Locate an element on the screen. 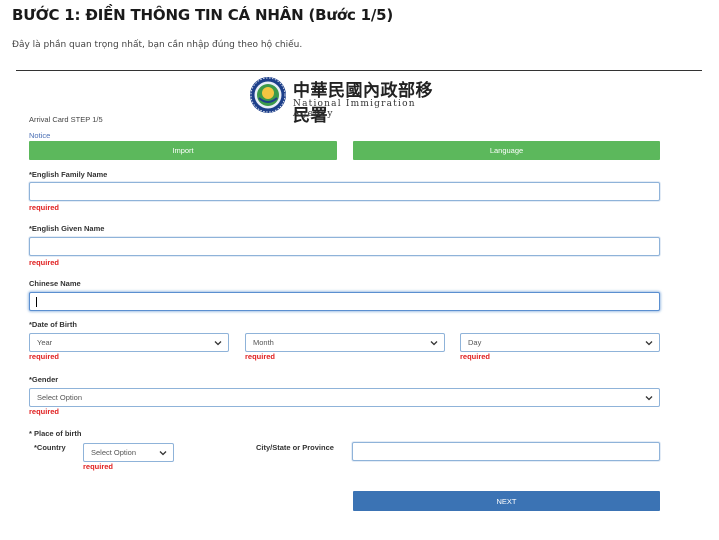 This screenshot has height=540, width=719. dob-month-required: required is located at coordinates (260, 356).